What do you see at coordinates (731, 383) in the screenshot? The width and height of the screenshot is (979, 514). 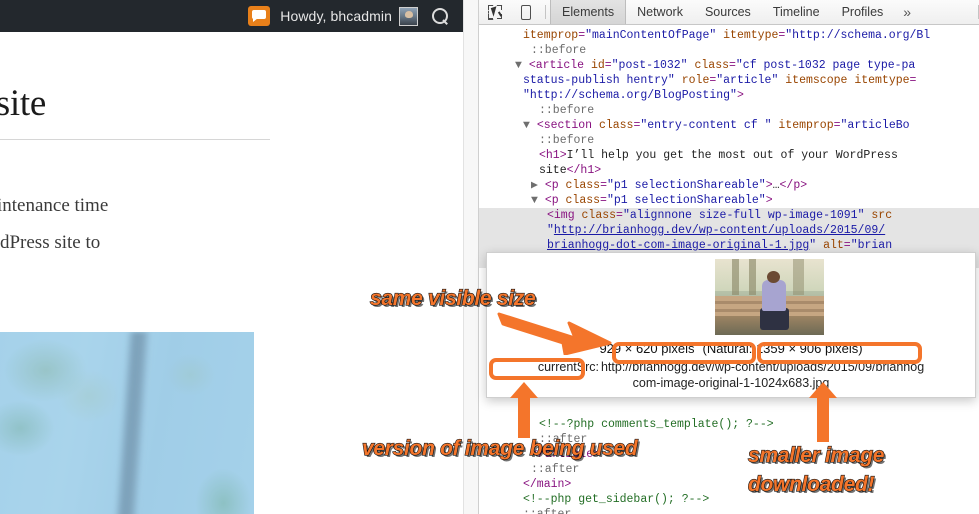 I see `currentsrc-url-line-2: com-image-original-1-1024x683.jpg` at bounding box center [731, 383].